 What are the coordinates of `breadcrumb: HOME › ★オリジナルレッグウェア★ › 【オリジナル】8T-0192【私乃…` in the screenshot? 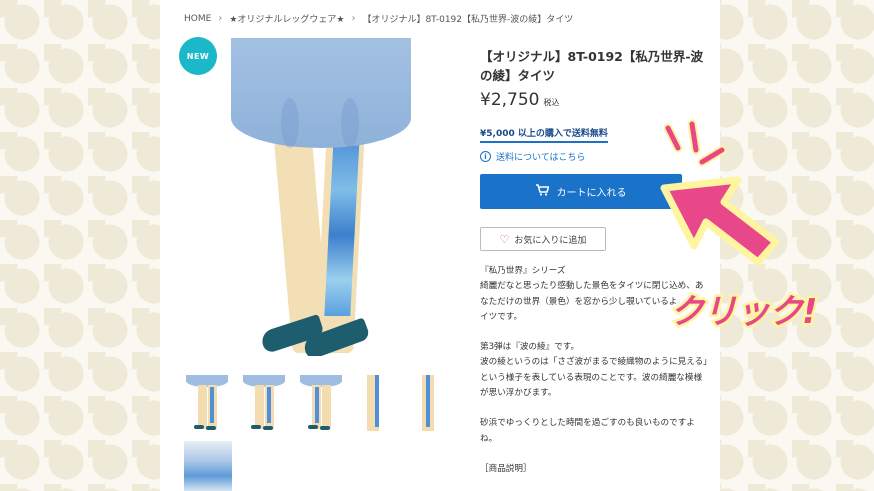 It's located at (378, 18).